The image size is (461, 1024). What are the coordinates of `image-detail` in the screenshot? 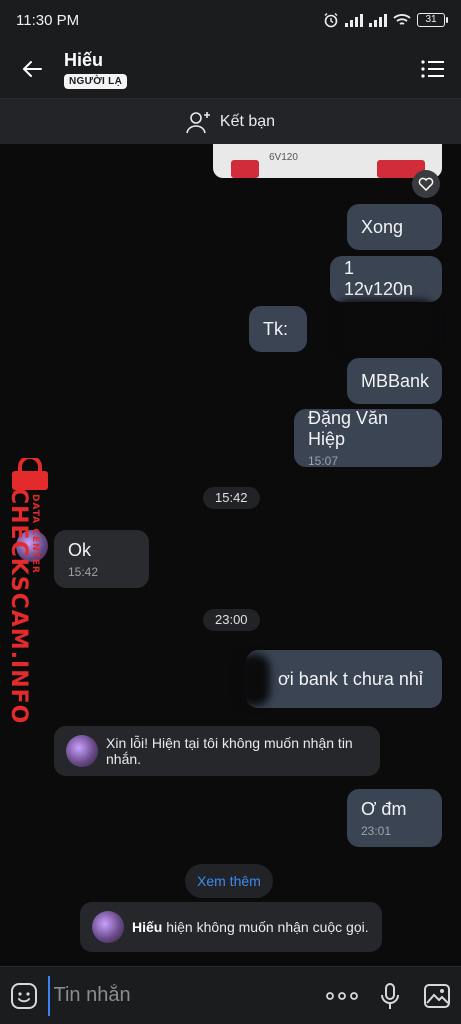 It's located at (245, 169).